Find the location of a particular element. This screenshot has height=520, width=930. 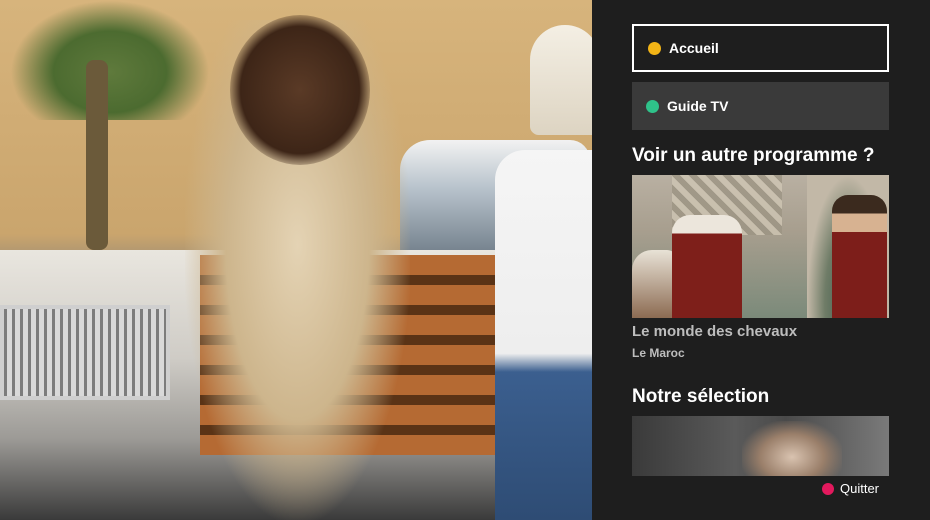

thumbnail-horse is located at coordinates (654, 284).